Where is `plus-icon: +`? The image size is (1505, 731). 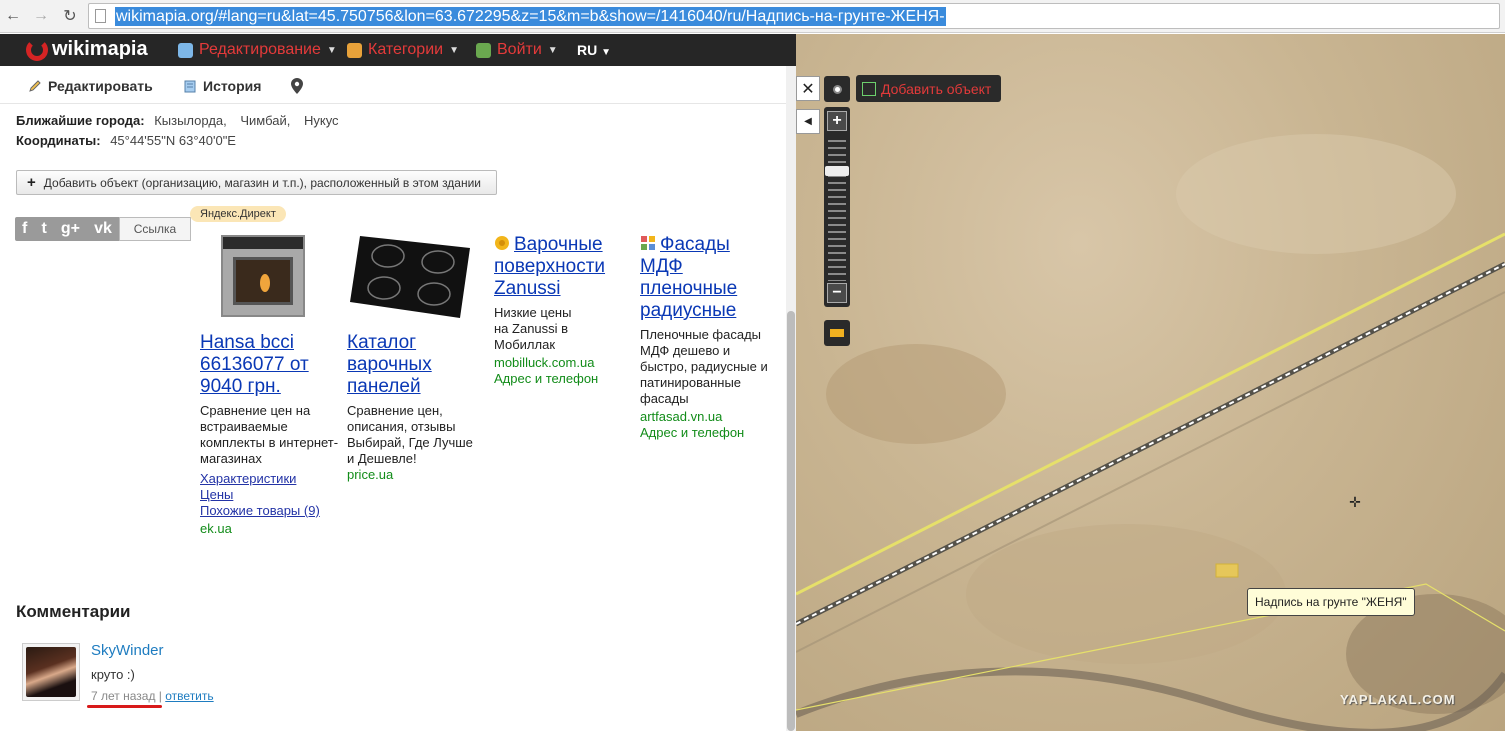 plus-icon: + is located at coordinates (31, 182).